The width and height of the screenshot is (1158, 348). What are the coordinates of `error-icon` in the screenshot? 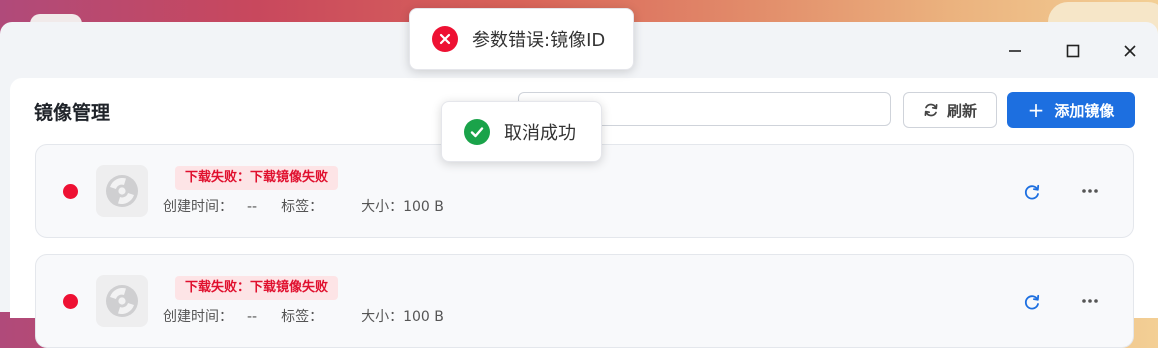 It's located at (445, 39).